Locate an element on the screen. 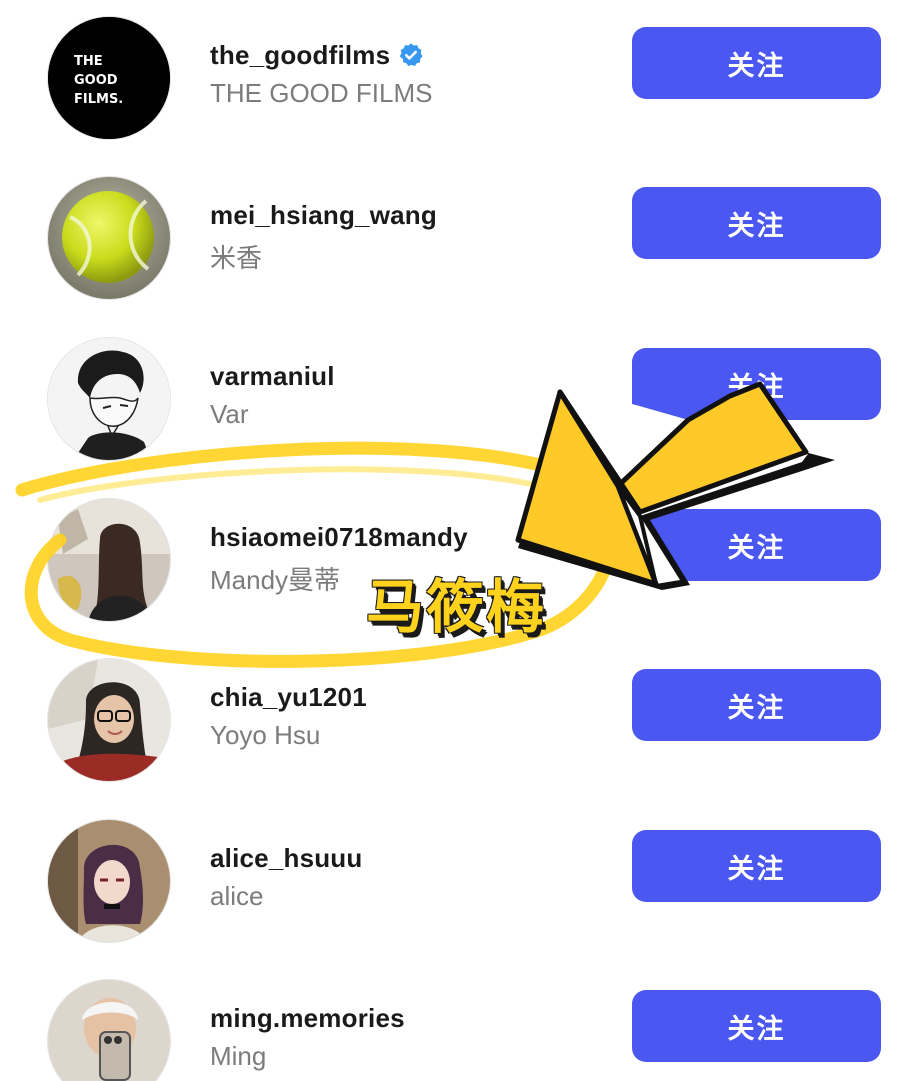  tennis-ball-photo is located at coordinates (109, 238).